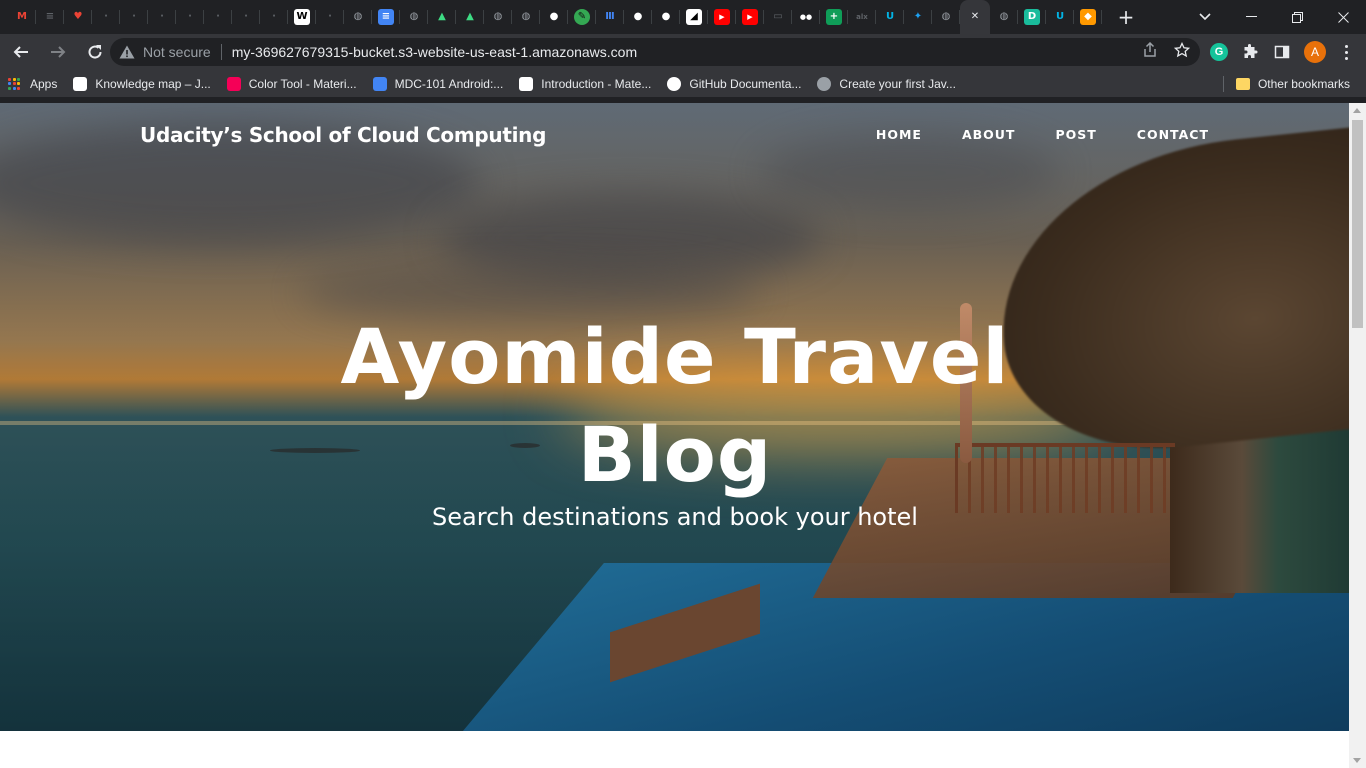 This screenshot has height=768, width=1366. What do you see at coordinates (694, 17) in the screenshot?
I see `tab: ◢` at bounding box center [694, 17].